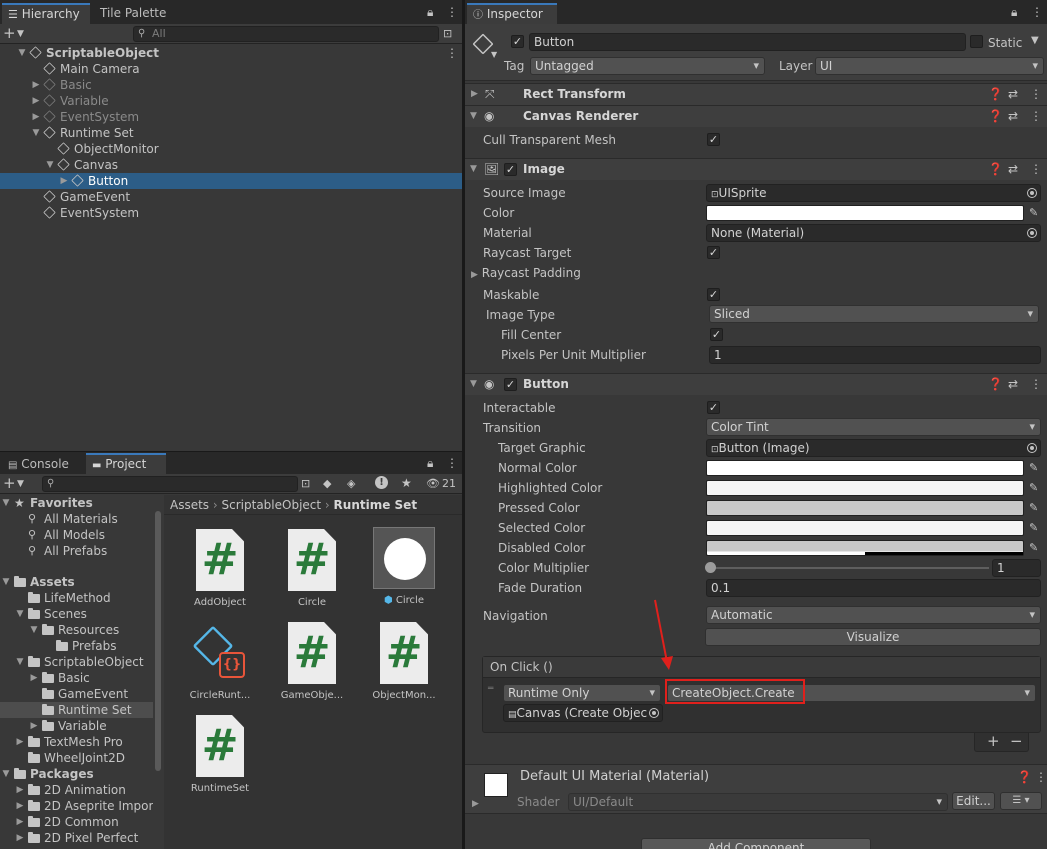 This screenshot has width=1047, height=849. I want to click on project-tree-item: ▶ Variable, so click(76, 726).